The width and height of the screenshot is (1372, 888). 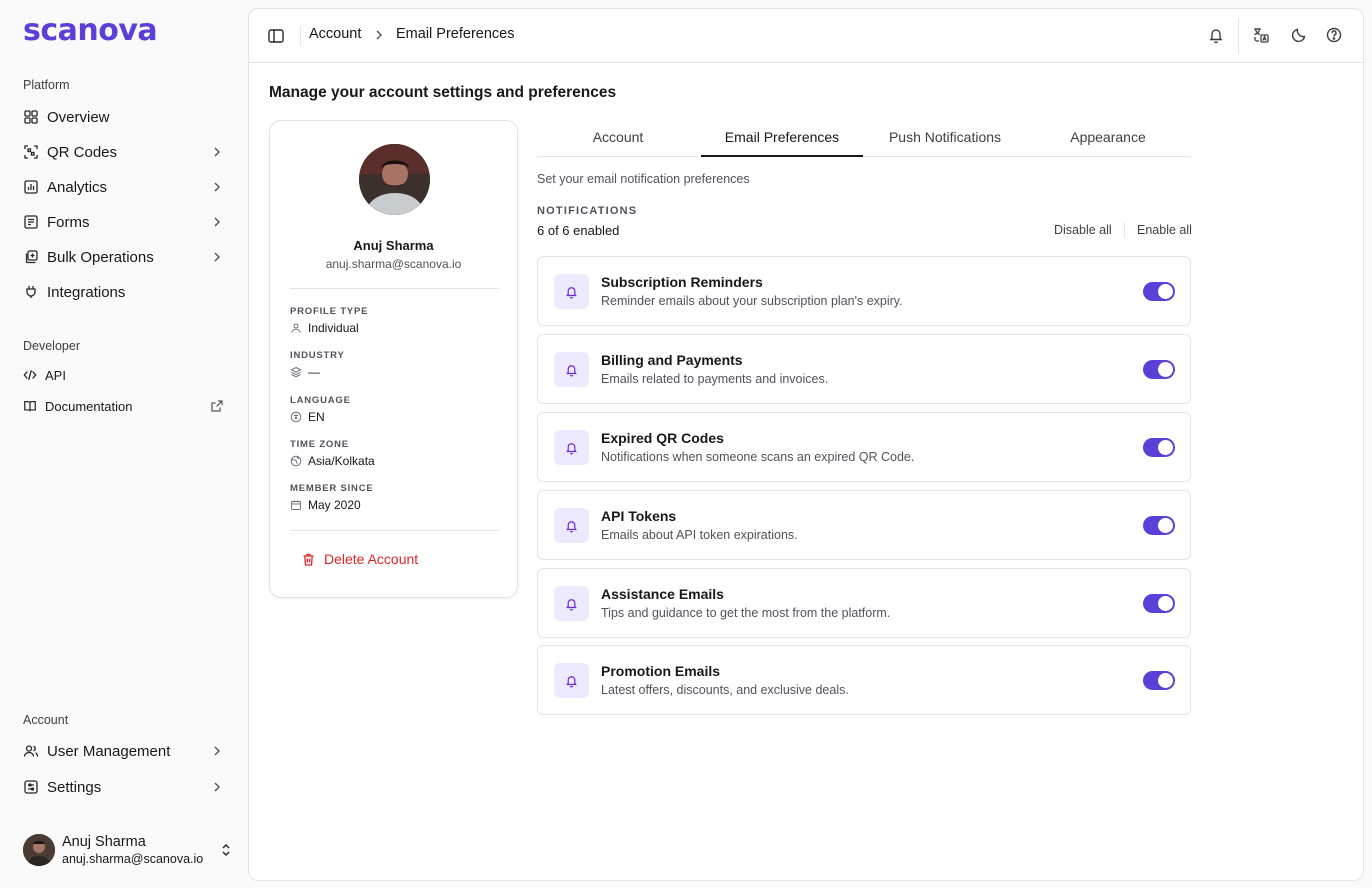 What do you see at coordinates (314, 372) in the screenshot?
I see `field-value-text: —` at bounding box center [314, 372].